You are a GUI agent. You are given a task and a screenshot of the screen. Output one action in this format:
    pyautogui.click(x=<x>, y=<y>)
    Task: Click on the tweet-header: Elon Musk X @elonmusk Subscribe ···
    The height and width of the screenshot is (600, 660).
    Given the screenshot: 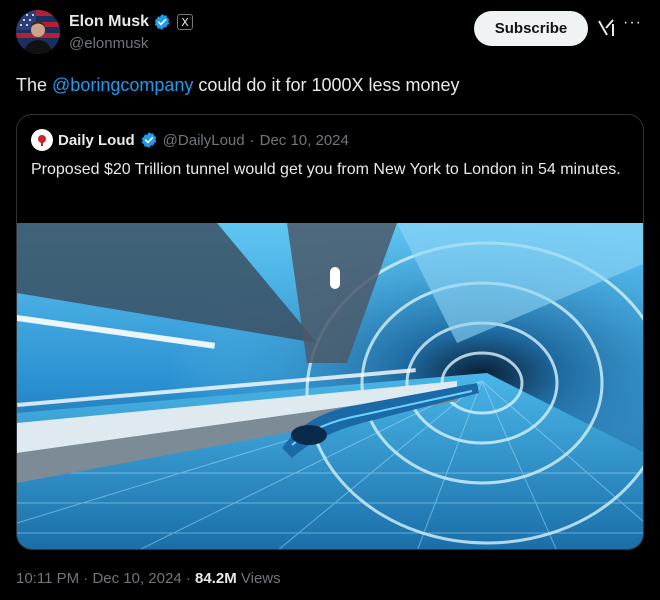 What is the action you would take?
    pyautogui.click(x=330, y=34)
    